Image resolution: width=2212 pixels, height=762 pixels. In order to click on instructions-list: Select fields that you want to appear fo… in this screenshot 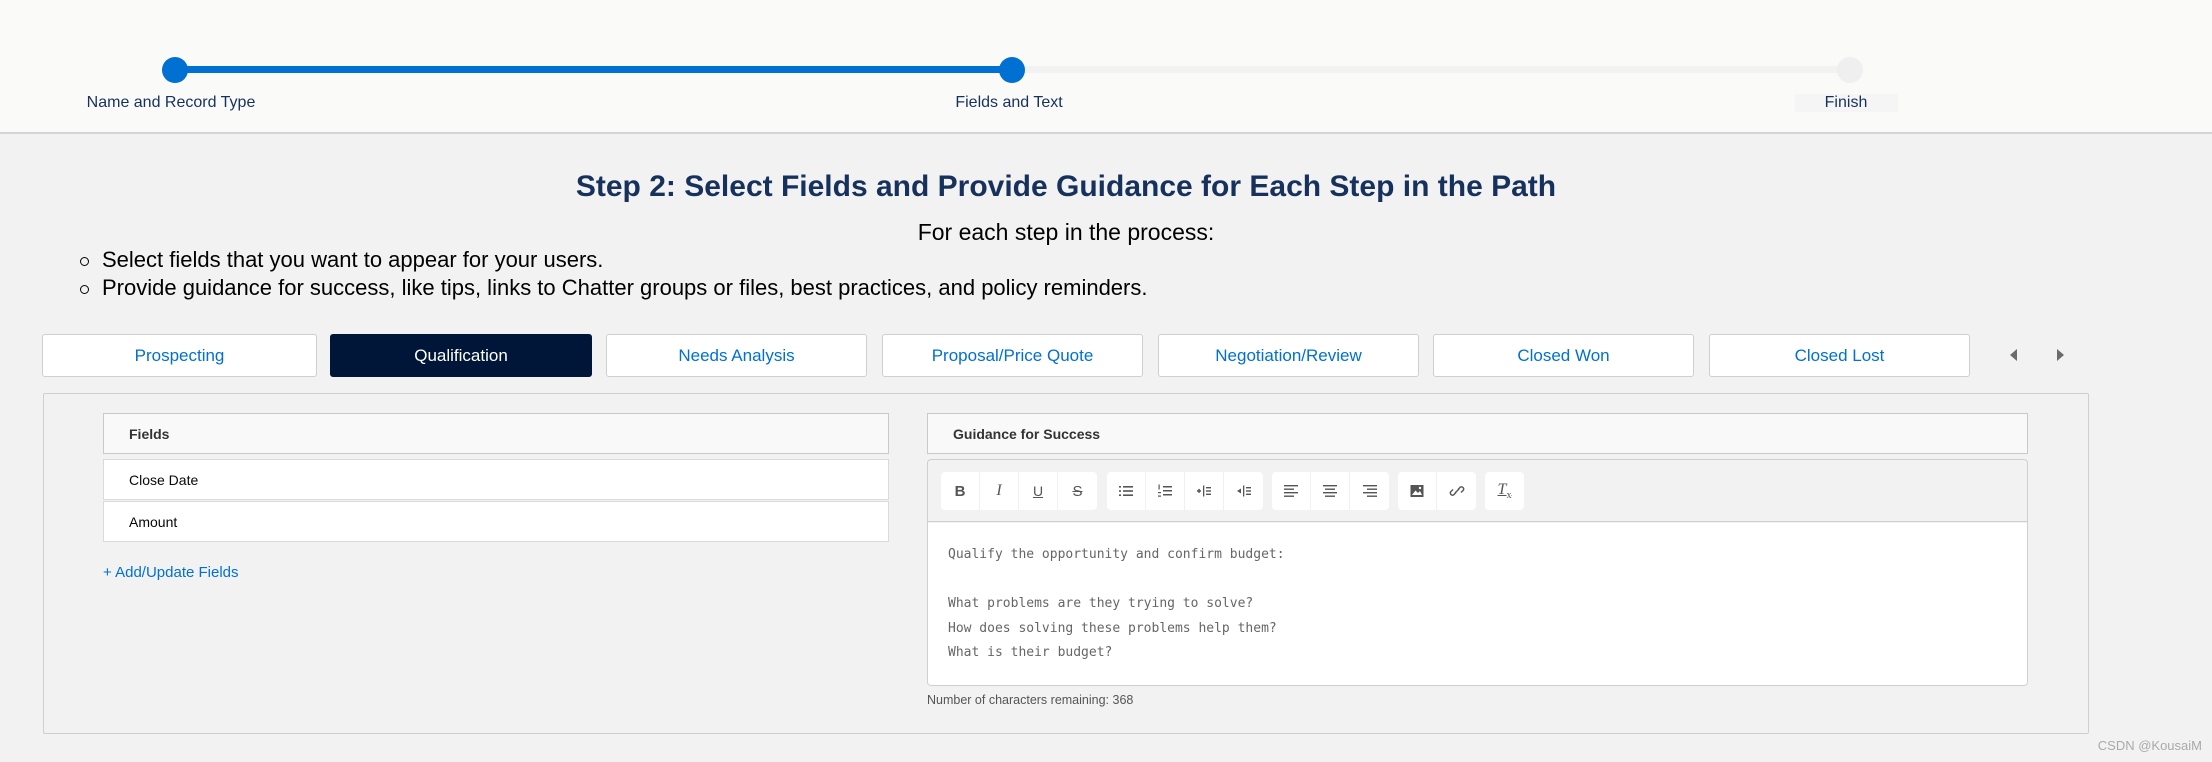, I will do `click(613, 274)`.